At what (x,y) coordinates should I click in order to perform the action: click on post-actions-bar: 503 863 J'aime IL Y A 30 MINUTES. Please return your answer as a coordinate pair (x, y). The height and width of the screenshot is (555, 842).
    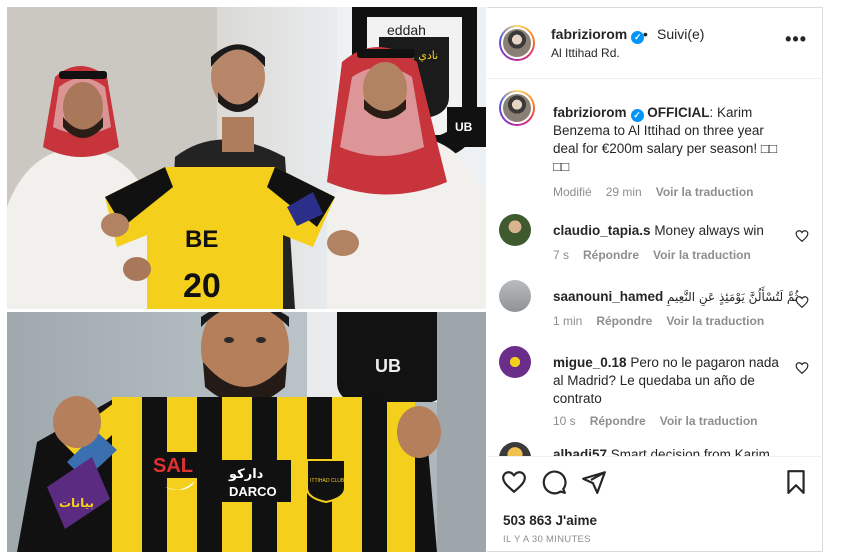
    Looking at the image, I should click on (655, 504).